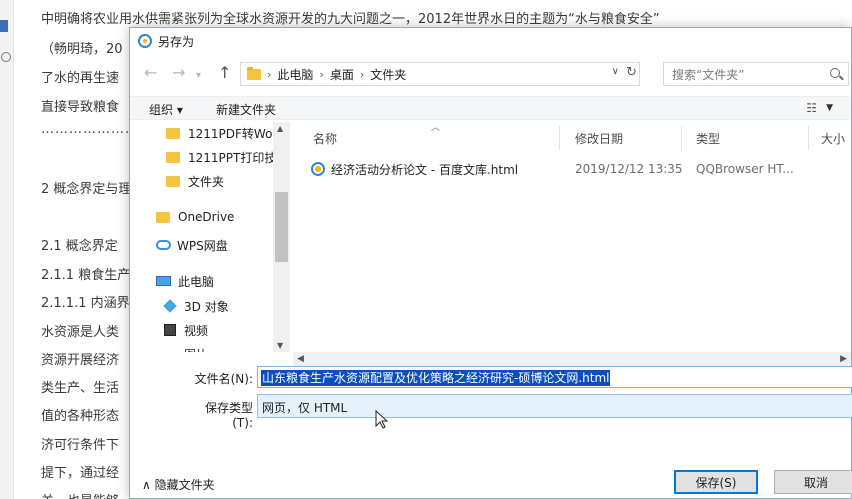  I want to click on filetype-value: 网页，仅 HTML, so click(305, 408).